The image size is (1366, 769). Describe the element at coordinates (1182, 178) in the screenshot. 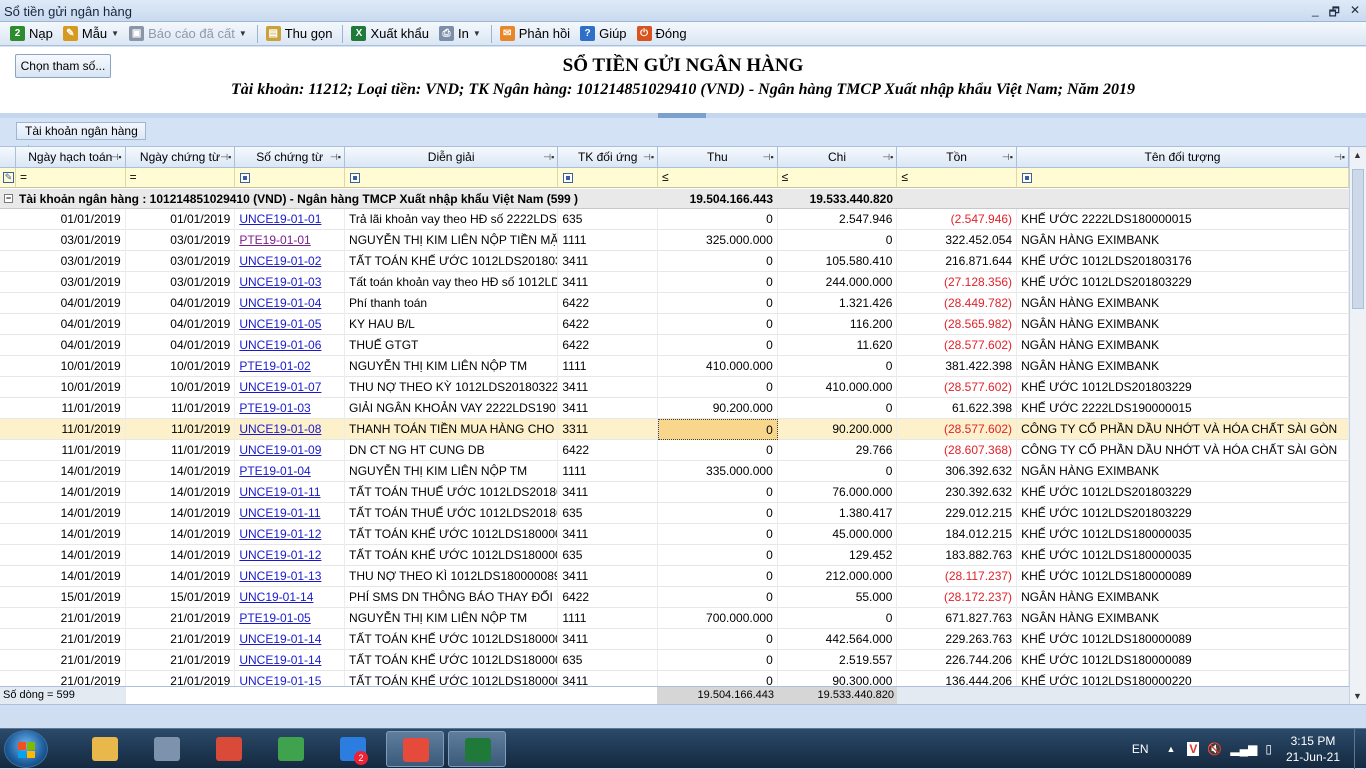

I see `col-ten-doi-tuong-filter` at that location.